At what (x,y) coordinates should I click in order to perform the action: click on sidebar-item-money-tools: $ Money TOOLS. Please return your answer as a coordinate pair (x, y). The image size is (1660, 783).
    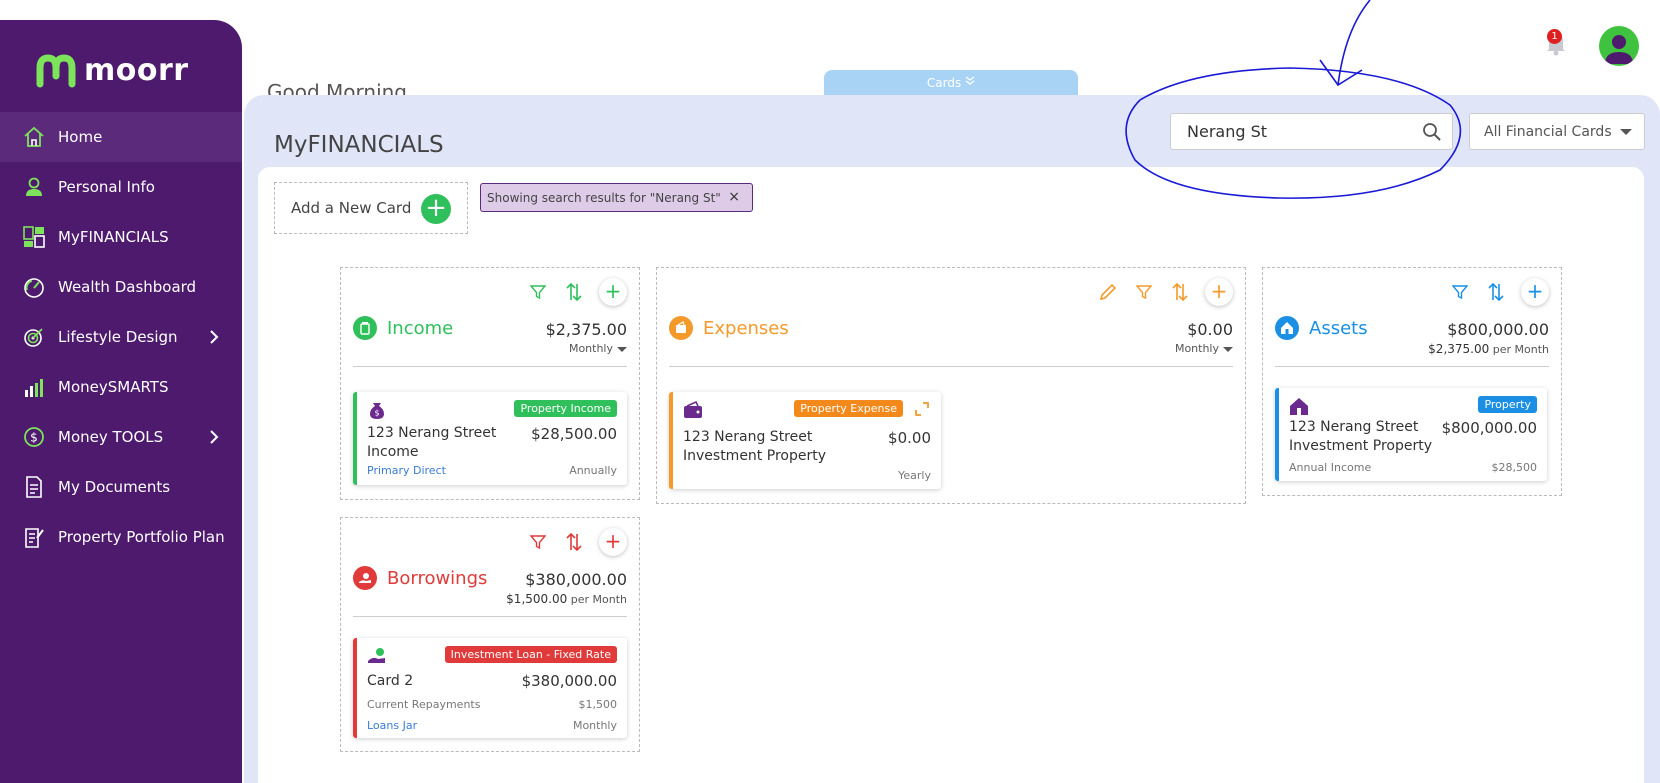
    Looking at the image, I should click on (121, 437).